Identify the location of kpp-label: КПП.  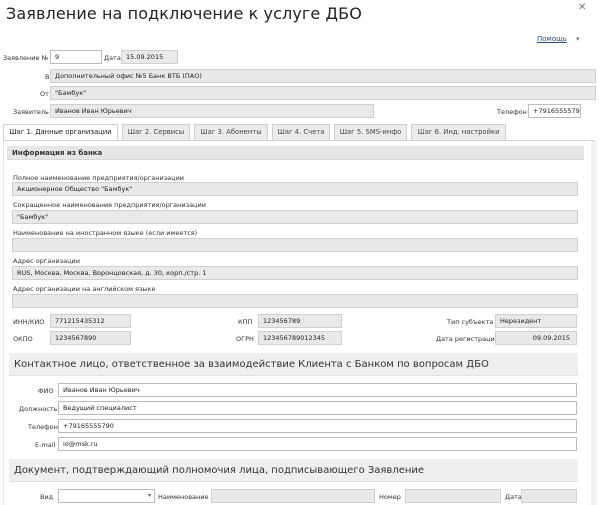
(245, 322).